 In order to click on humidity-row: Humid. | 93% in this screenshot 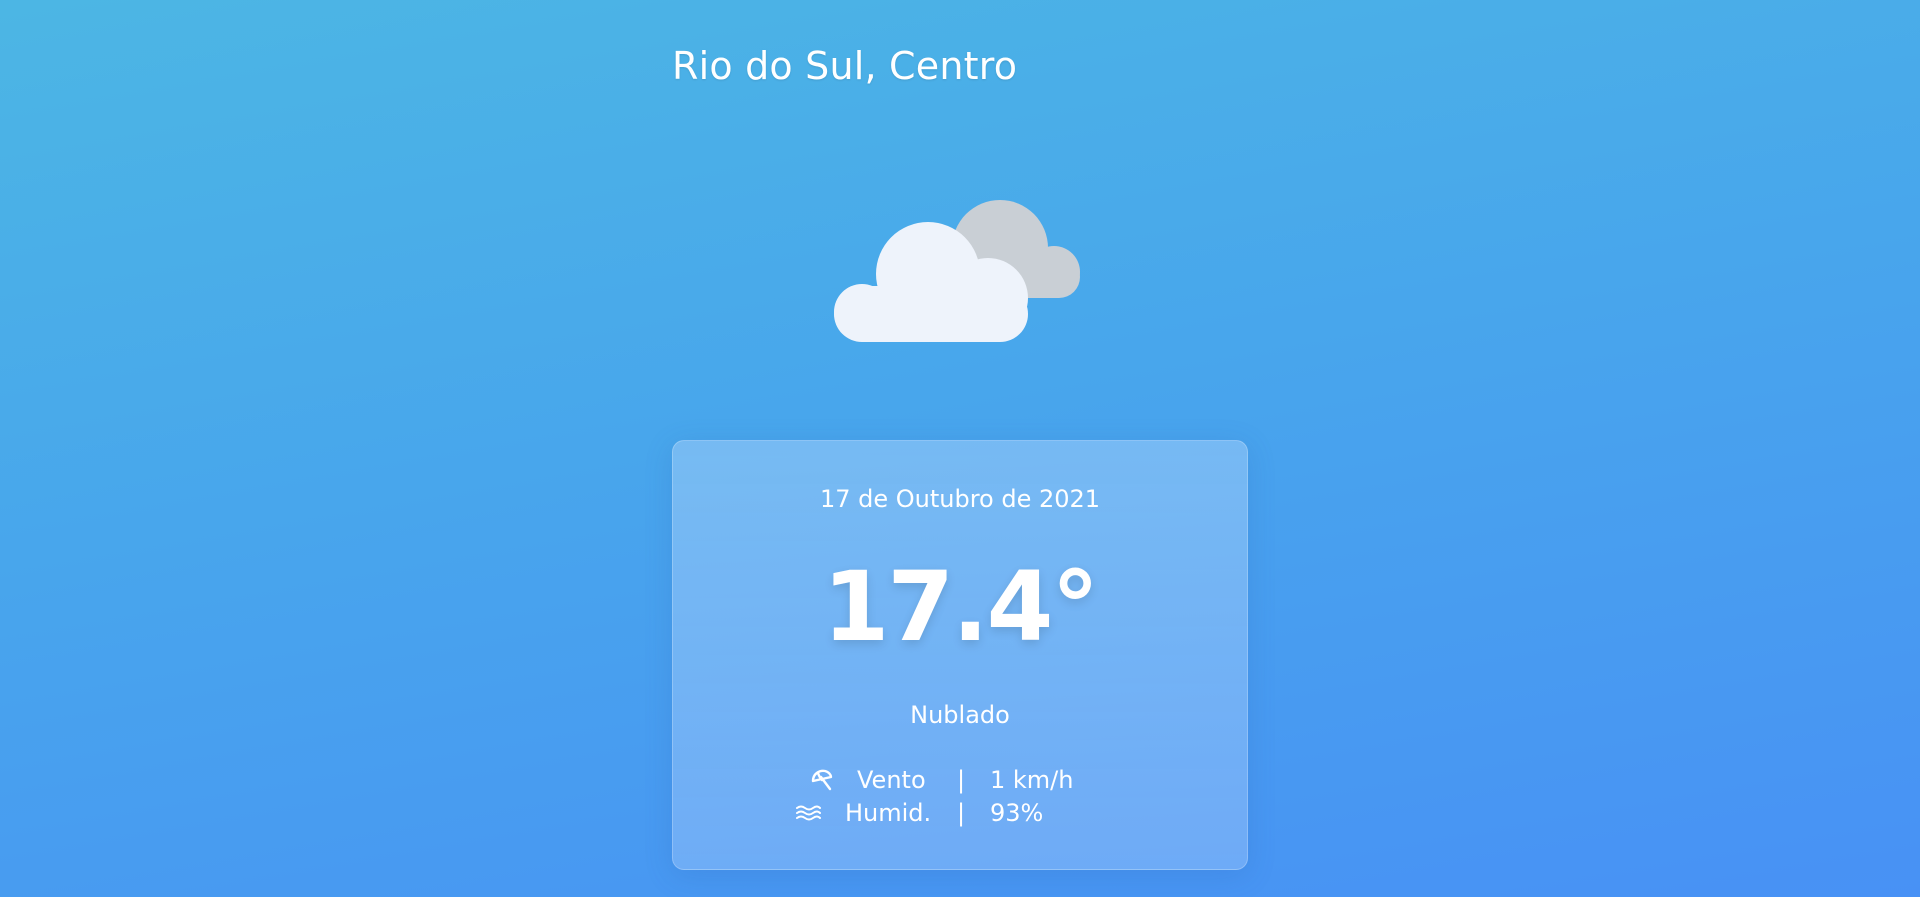, I will do `click(960, 813)`.